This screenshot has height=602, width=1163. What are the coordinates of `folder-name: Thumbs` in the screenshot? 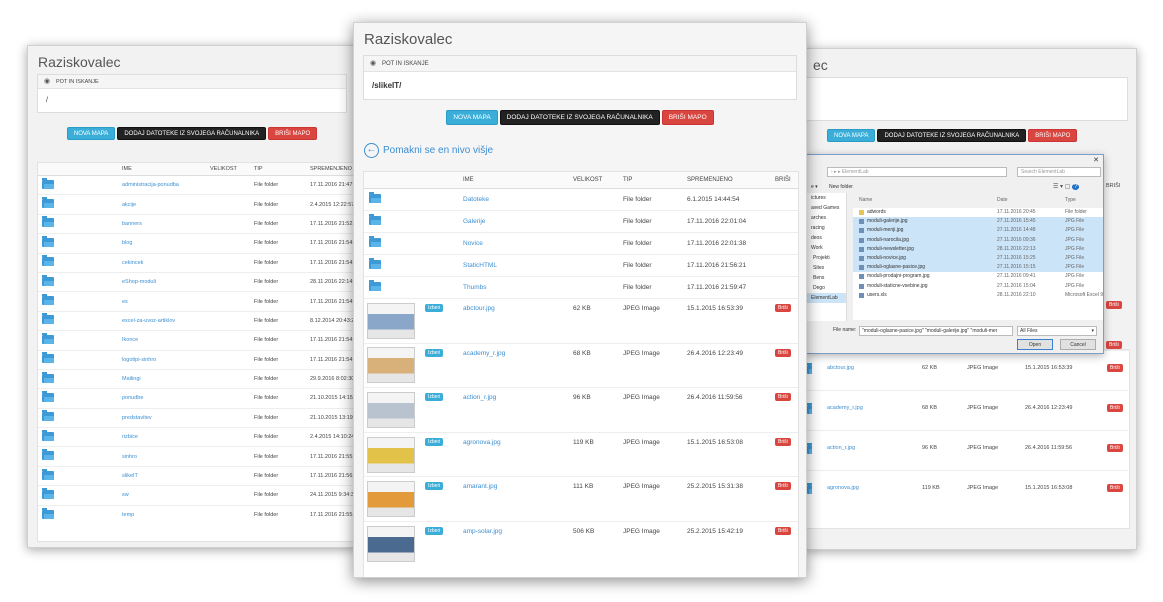 It's located at (513, 287).